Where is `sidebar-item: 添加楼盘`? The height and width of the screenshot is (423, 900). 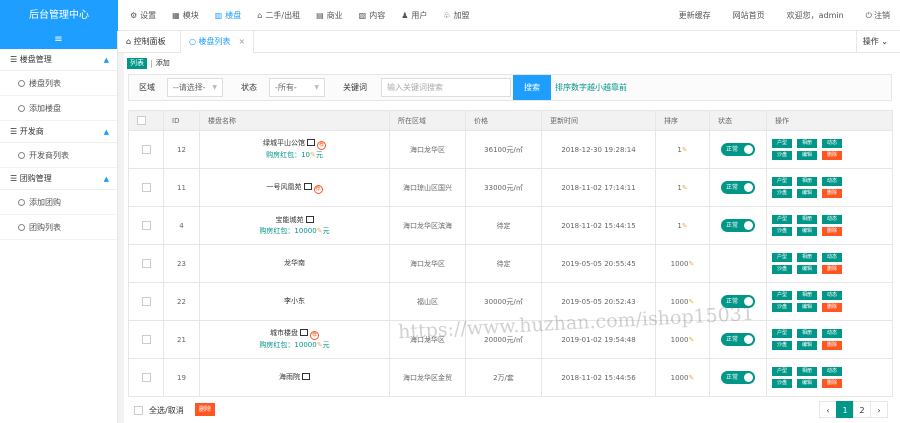
sidebar-item: 添加楼盘 is located at coordinates (58, 108).